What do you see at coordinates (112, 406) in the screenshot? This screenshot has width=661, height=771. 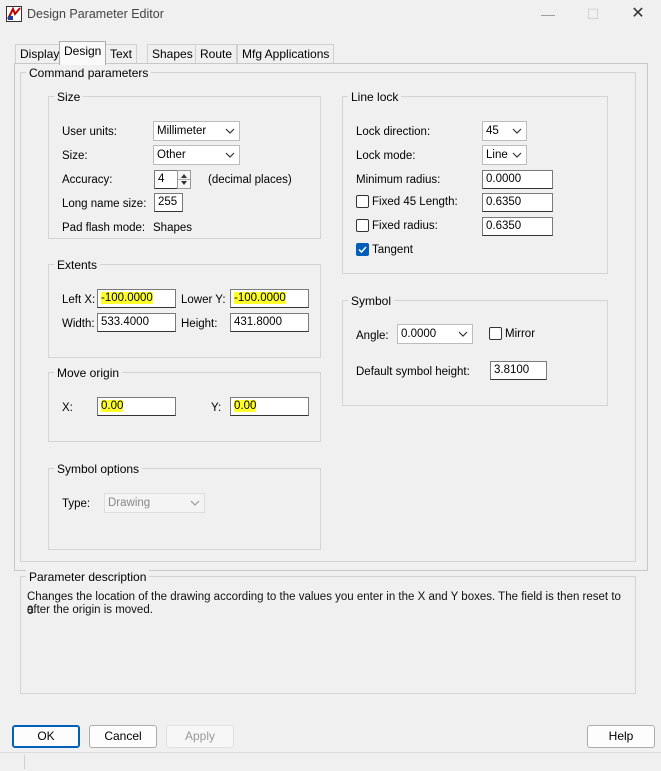 I see `origin-x-value: 0.00` at bounding box center [112, 406].